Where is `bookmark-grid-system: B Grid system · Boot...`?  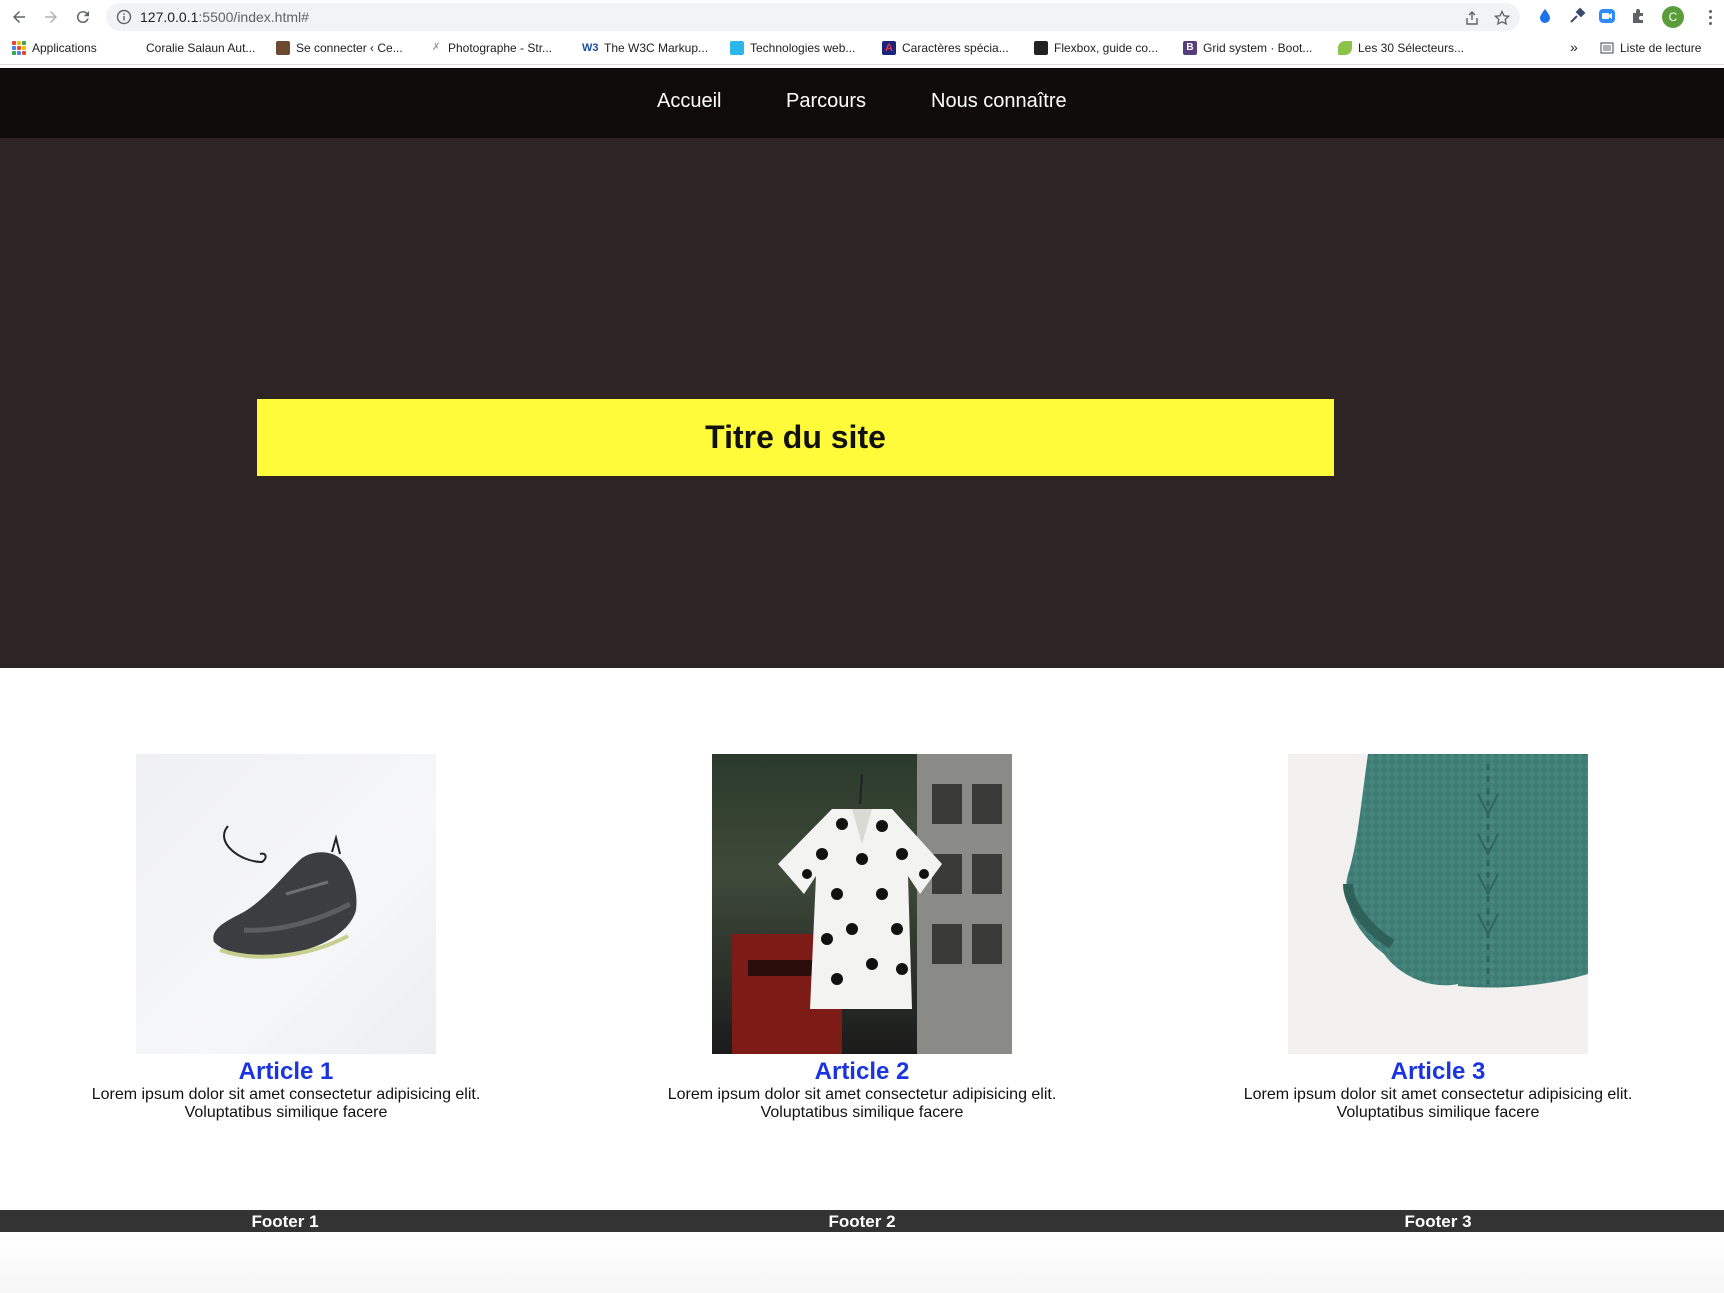 bookmark-grid-system: B Grid system · Boot... is located at coordinates (1247, 48).